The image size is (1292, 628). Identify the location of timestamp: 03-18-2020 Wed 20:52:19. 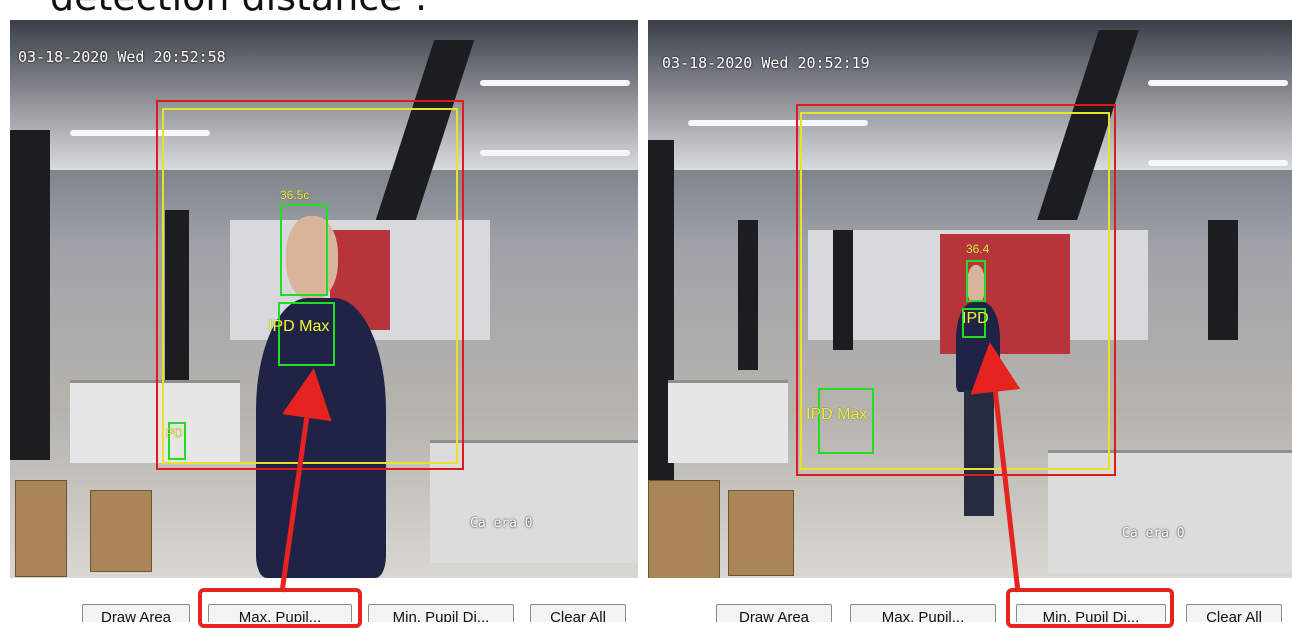
(766, 63).